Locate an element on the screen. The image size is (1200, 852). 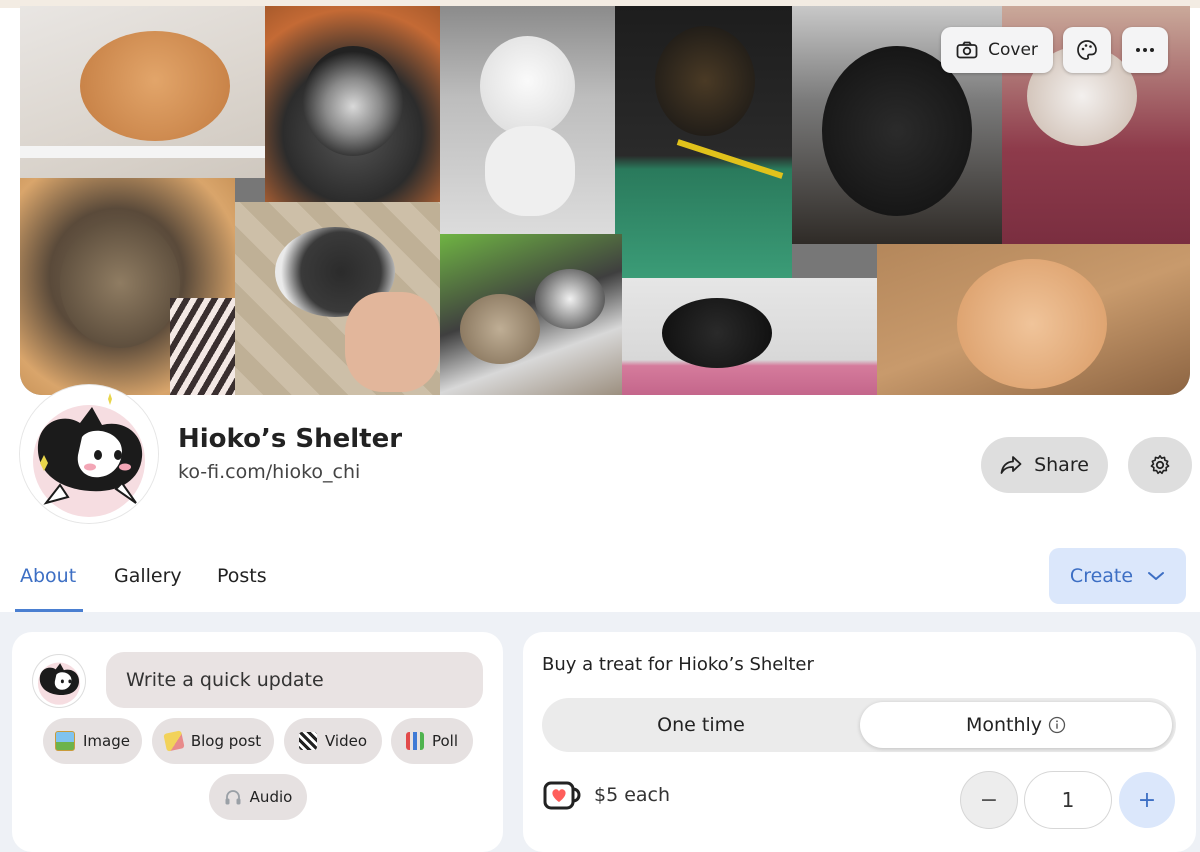
settings-button is located at coordinates (1160, 465).